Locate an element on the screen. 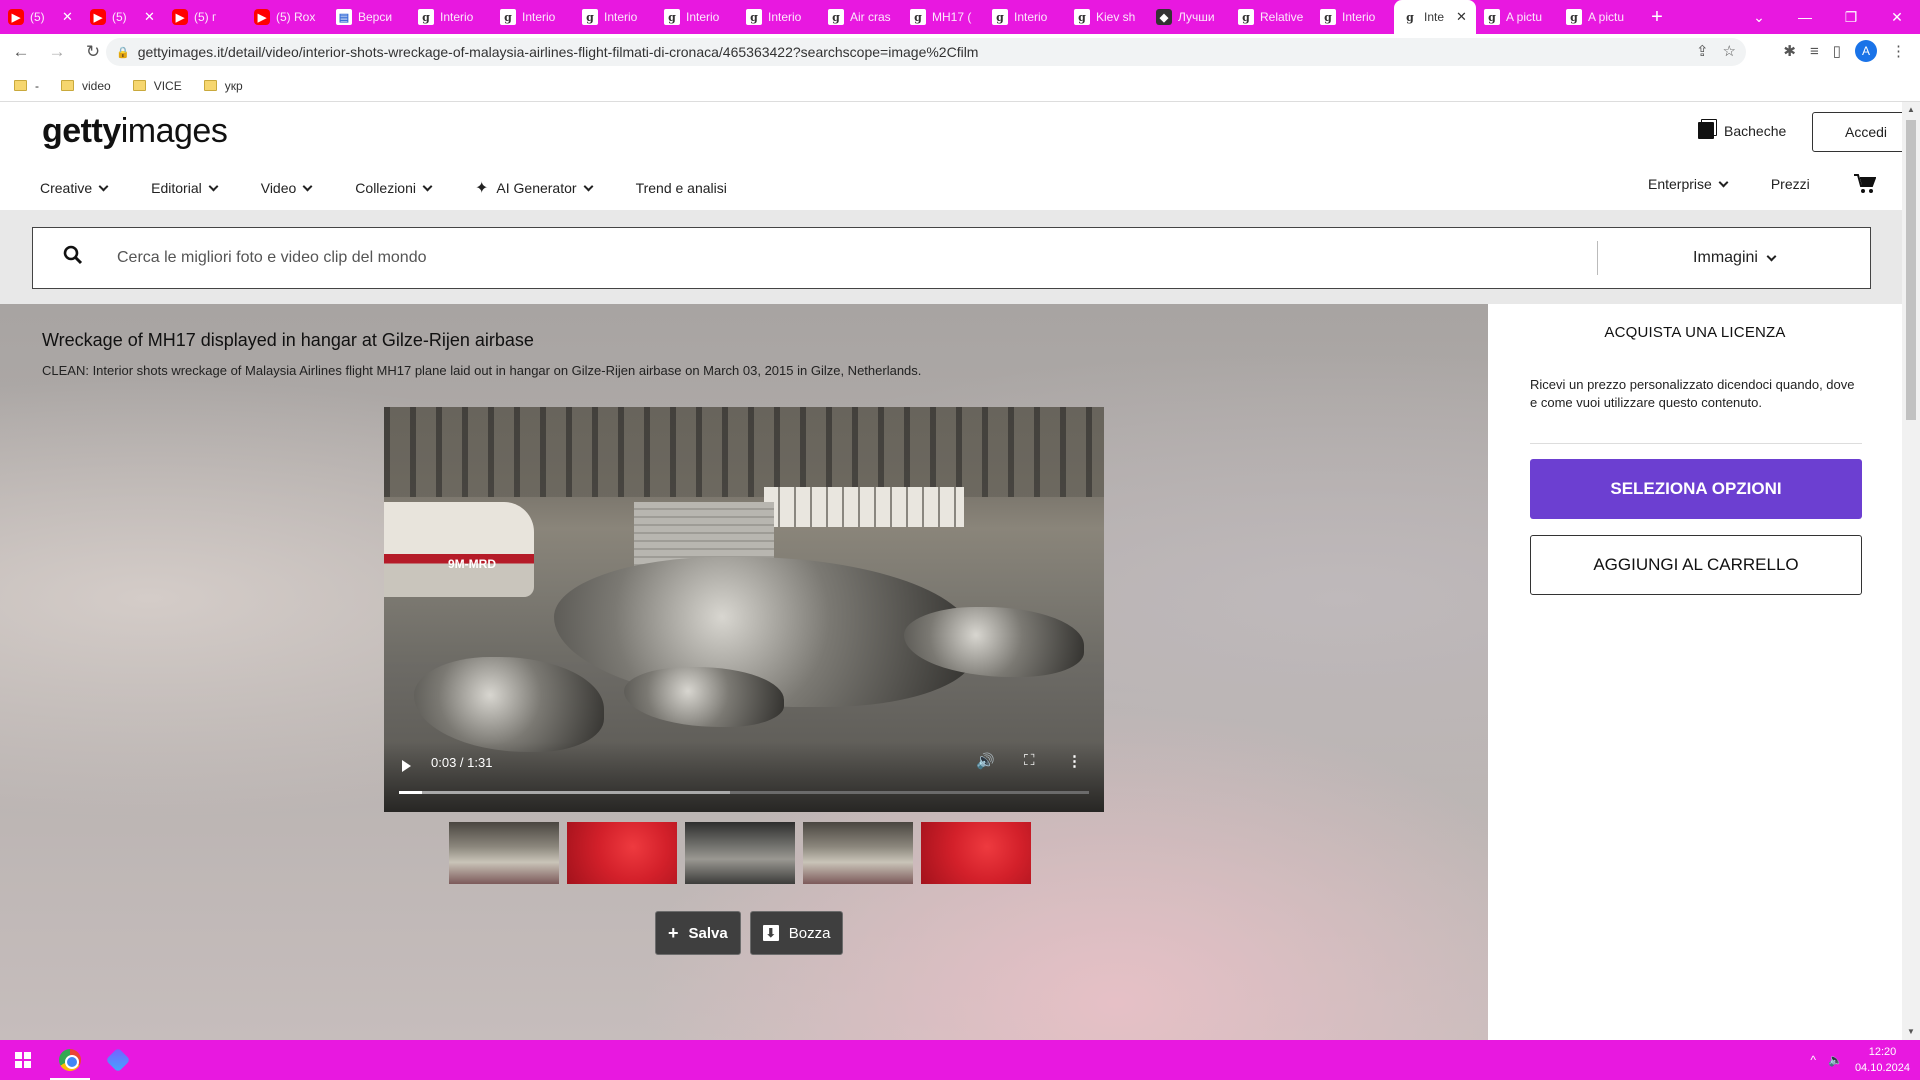  menu-dots-icon: ⋮ is located at coordinates (1898, 51).